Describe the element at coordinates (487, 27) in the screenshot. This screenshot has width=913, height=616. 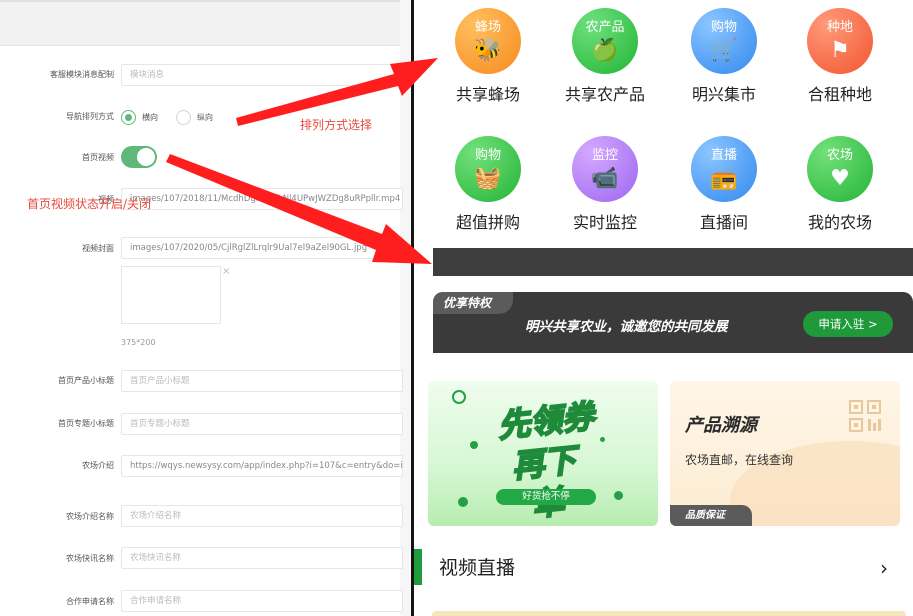
I see `grid-icon-text: 蜂场` at that location.